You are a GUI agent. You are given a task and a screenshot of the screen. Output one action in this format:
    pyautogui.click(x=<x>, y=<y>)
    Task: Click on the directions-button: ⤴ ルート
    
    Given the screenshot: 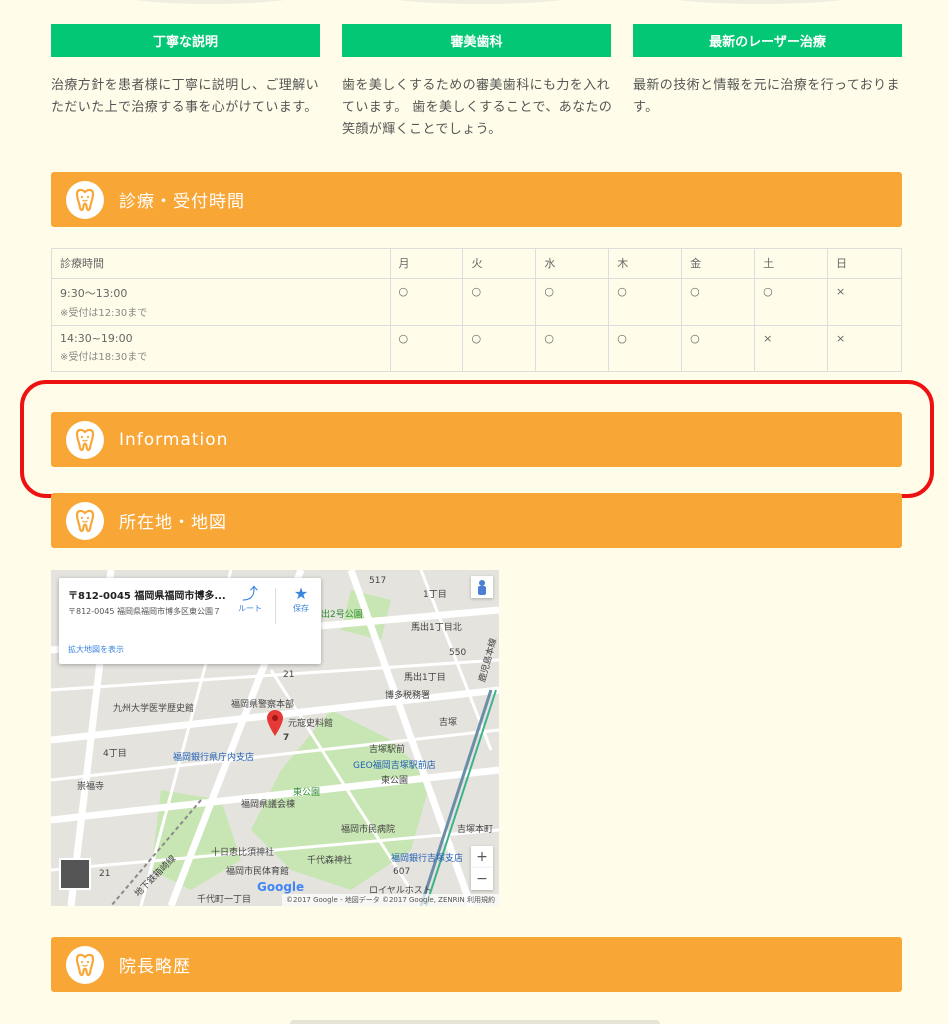 What is the action you would take?
    pyautogui.click(x=250, y=599)
    